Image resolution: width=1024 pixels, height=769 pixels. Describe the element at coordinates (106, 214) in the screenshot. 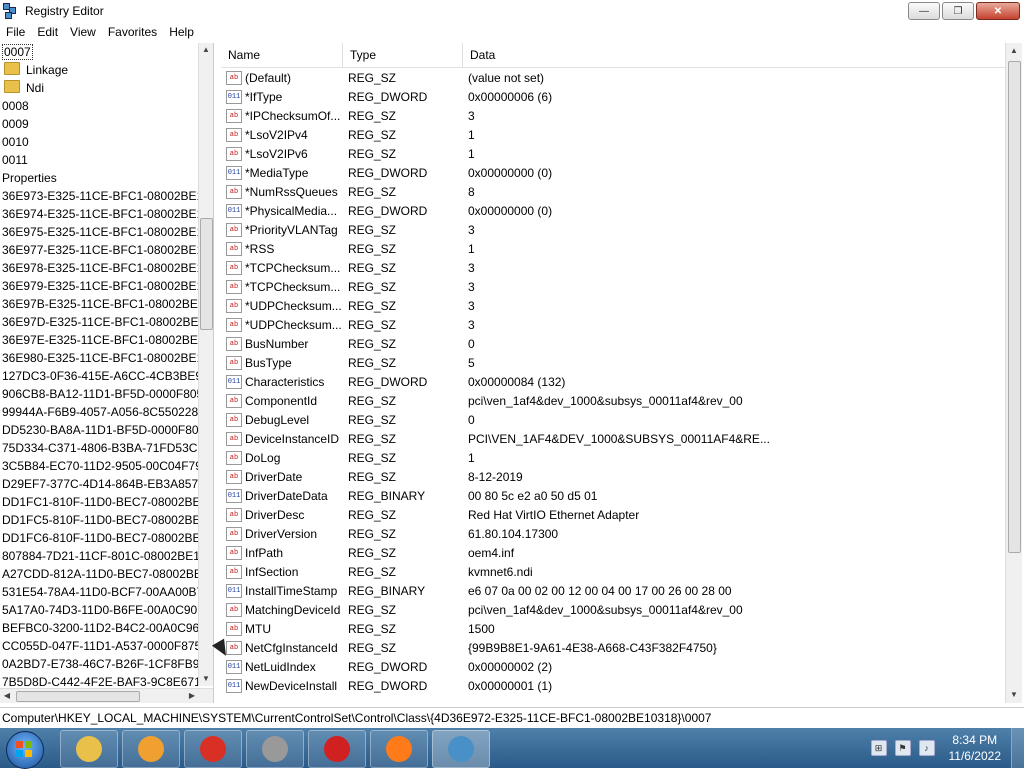

I see `tree-item: 36E974-E325-11CE-BFC1-08002BE103` at that location.